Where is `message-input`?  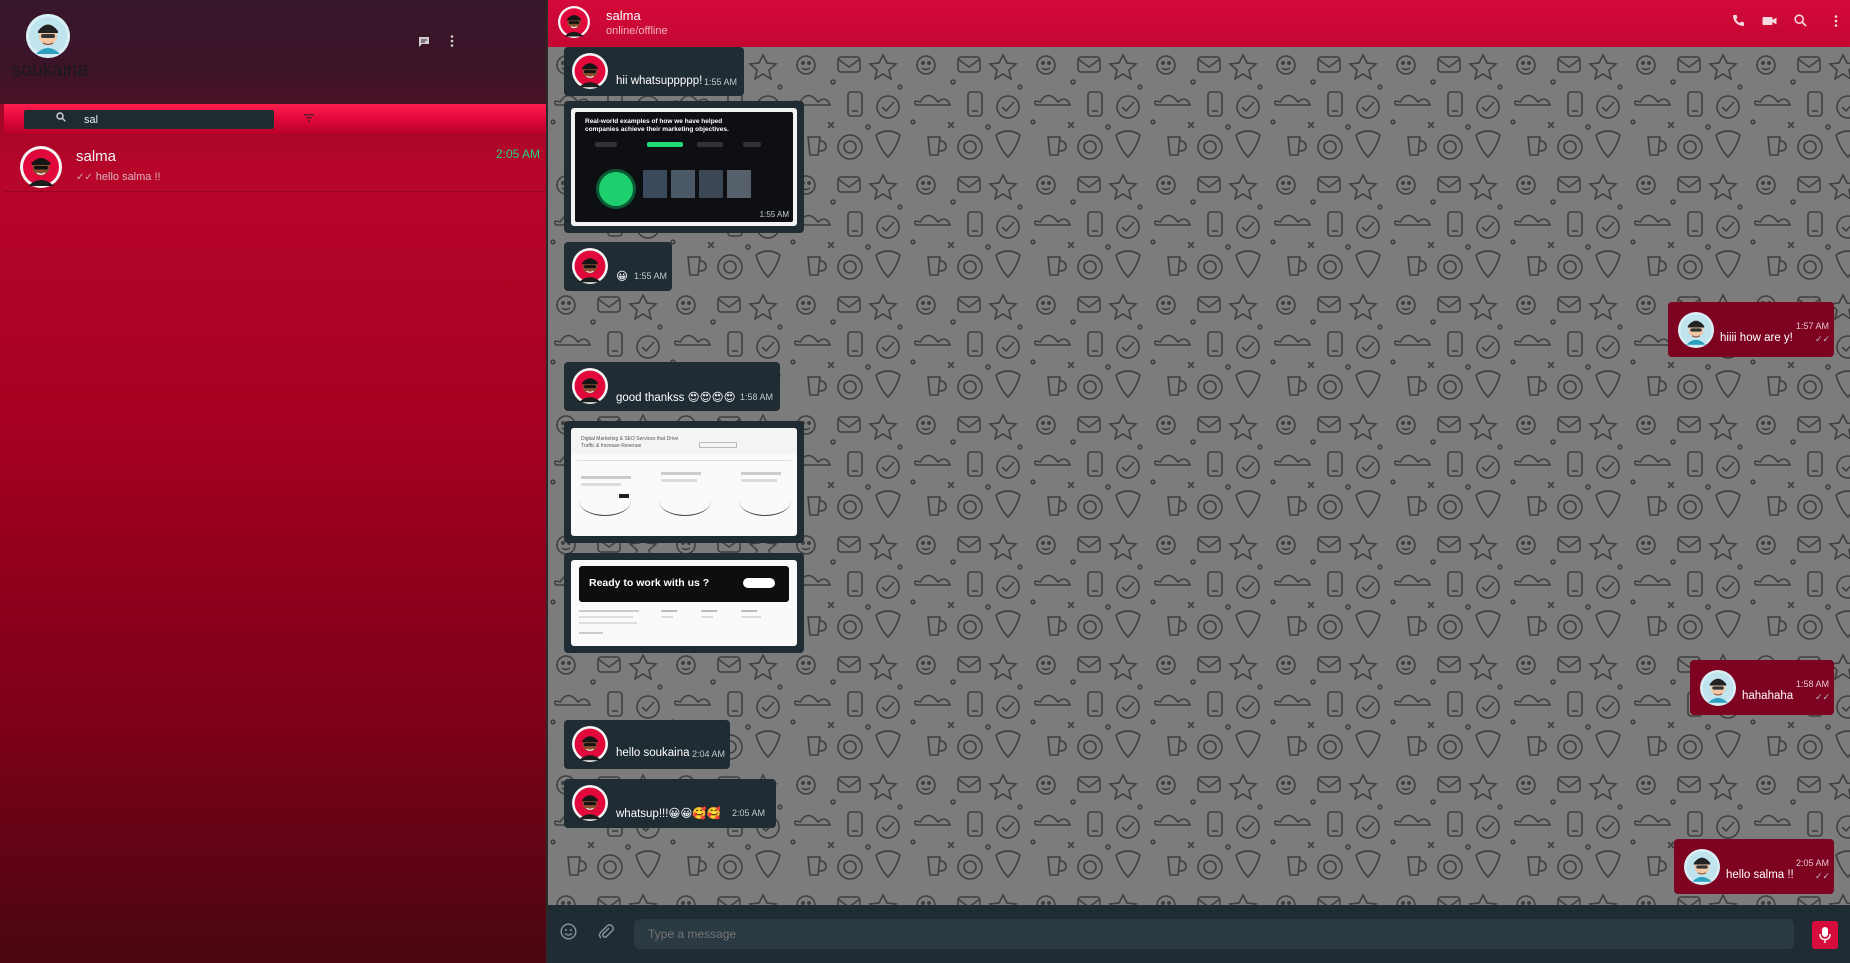
message-input is located at coordinates (1214, 934).